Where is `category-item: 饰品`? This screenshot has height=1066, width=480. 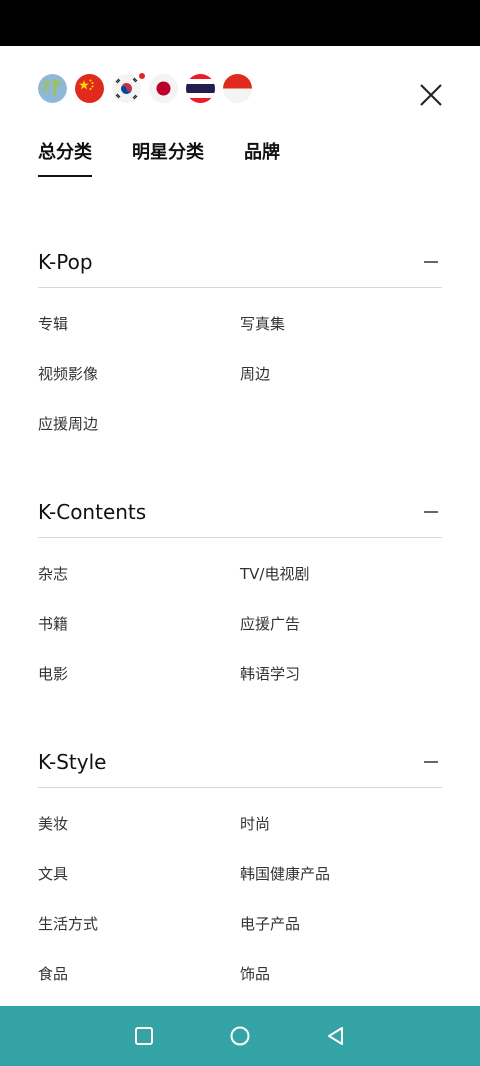
category-item: 饰品 is located at coordinates (341, 973).